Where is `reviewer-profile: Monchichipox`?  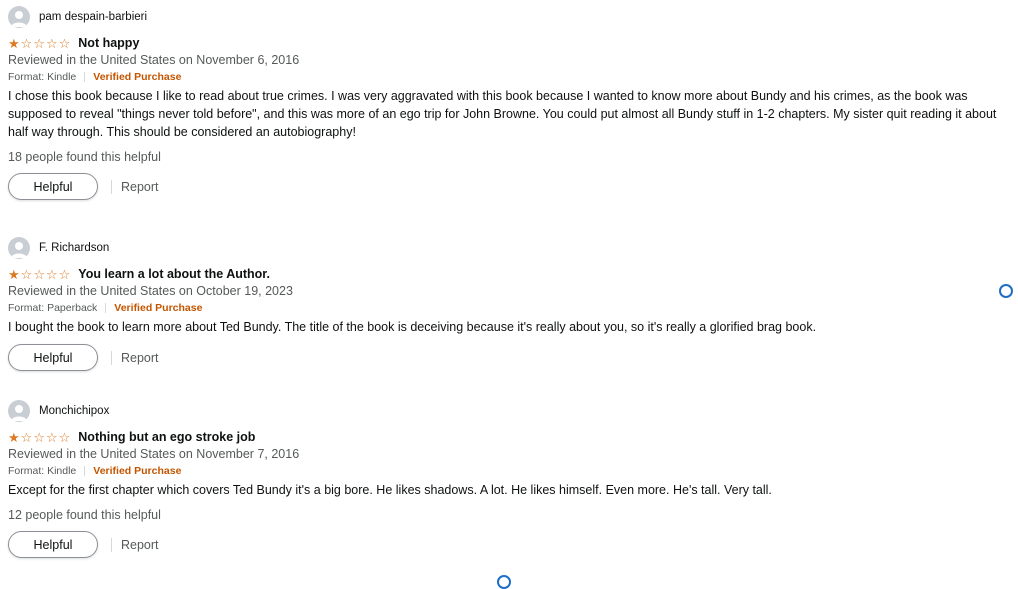
reviewer-profile: Monchichipox is located at coordinates (508, 411).